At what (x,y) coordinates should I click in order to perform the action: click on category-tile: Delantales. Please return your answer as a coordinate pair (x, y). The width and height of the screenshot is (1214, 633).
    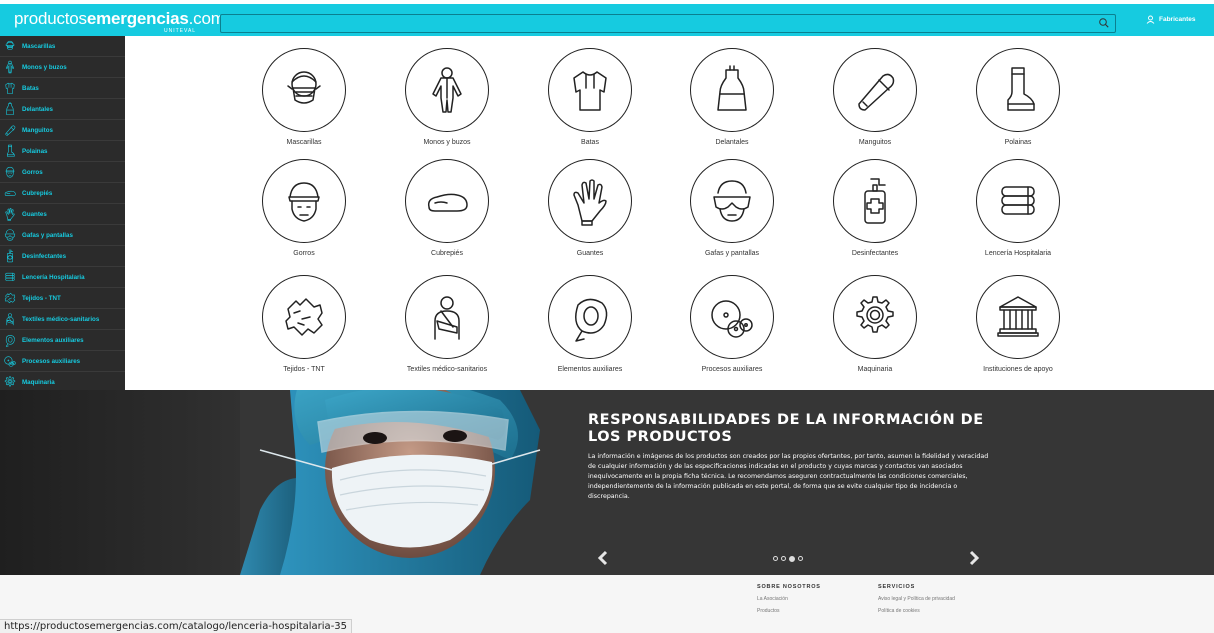
    Looking at the image, I should click on (732, 97).